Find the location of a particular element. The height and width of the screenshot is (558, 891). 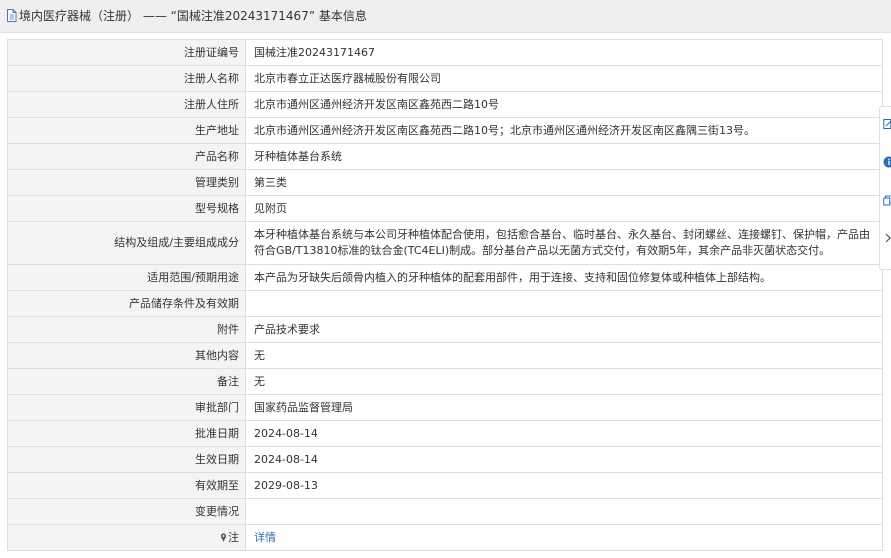

row-label: 批准日期 is located at coordinates (126, 433).